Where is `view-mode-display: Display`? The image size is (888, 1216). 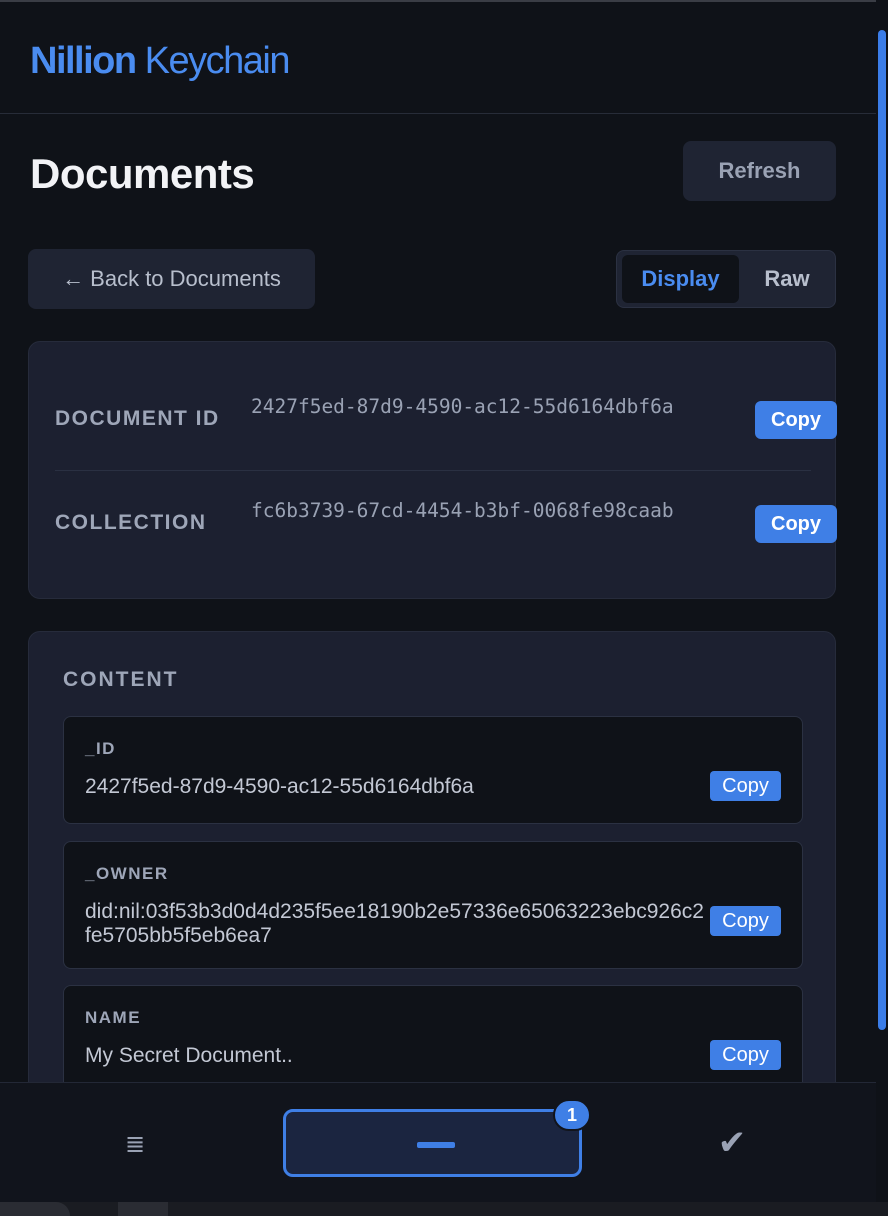
view-mode-display: Display is located at coordinates (680, 279).